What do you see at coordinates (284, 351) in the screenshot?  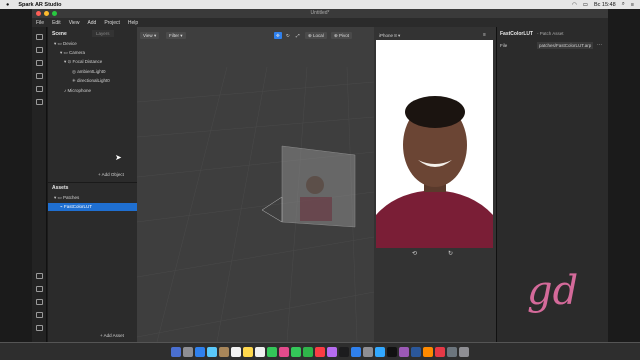 I see `photos-icon` at bounding box center [284, 351].